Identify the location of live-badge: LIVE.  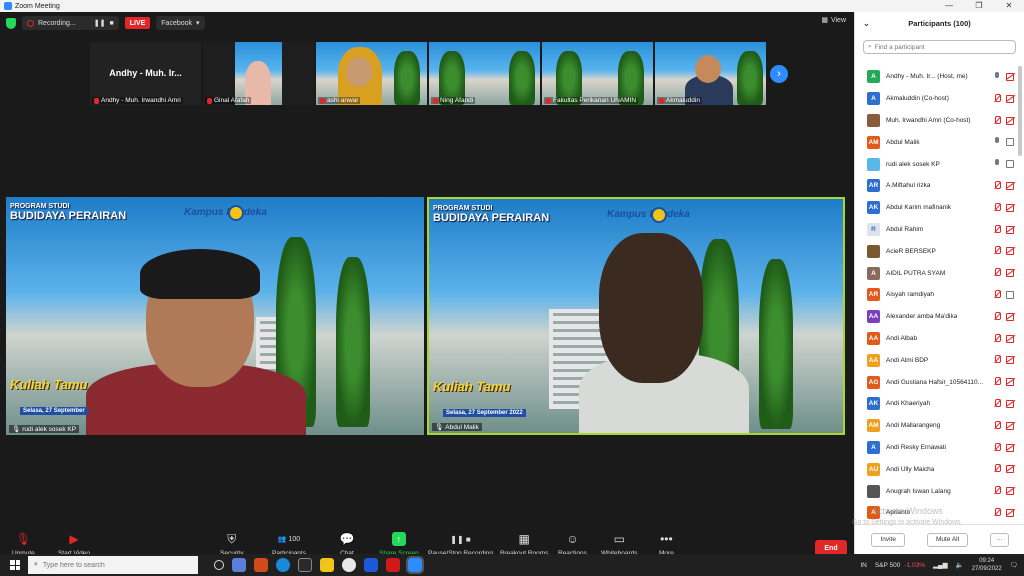
(137, 23).